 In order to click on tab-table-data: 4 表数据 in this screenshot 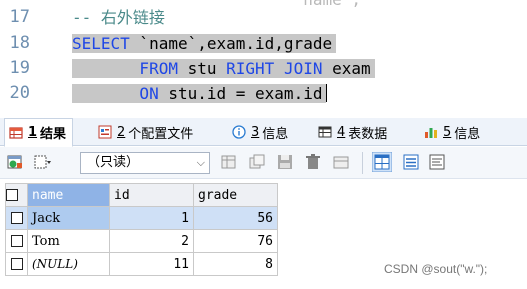, I will do `click(352, 132)`.